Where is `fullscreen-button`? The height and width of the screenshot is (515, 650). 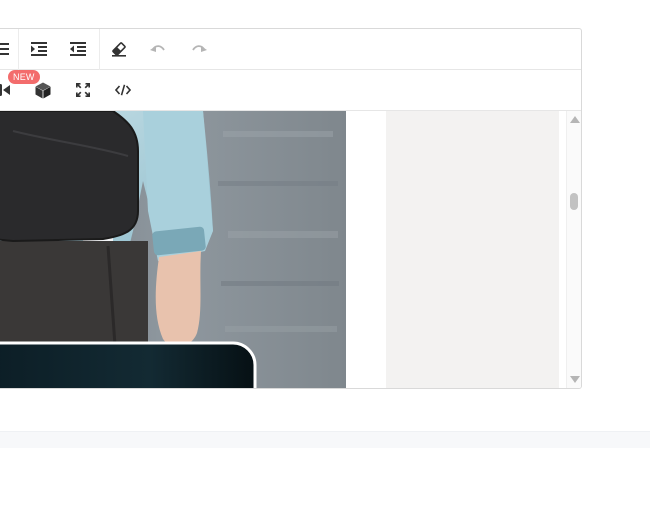
fullscreen-button is located at coordinates (83, 90).